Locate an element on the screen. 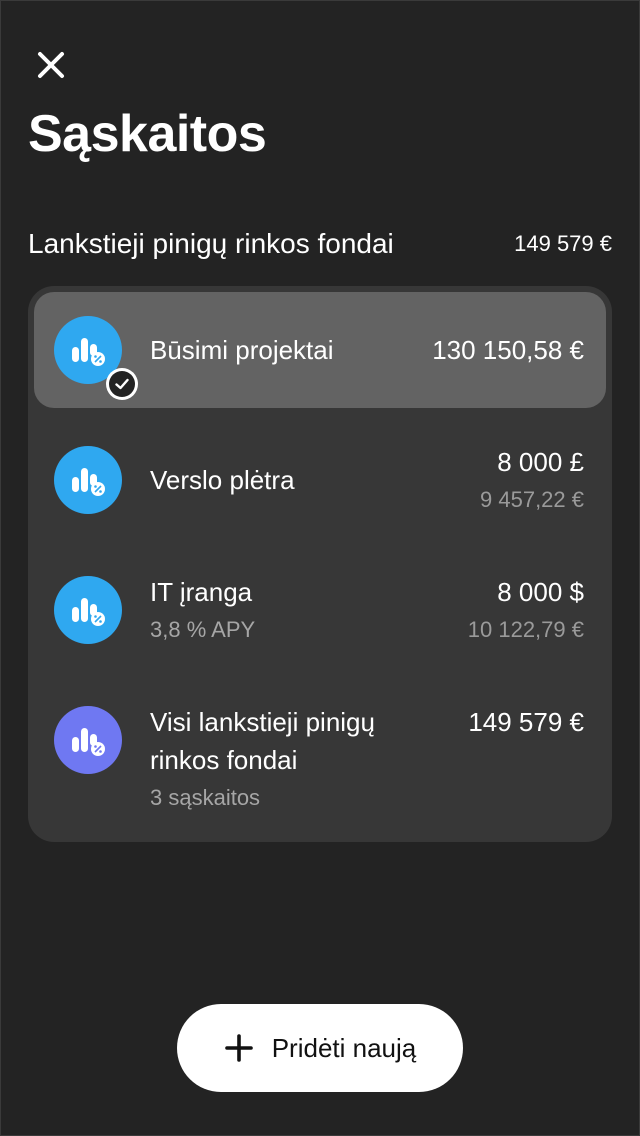  account-row-busimi-projektai: Būsimi projektai 130 150,58 € is located at coordinates (320, 350).